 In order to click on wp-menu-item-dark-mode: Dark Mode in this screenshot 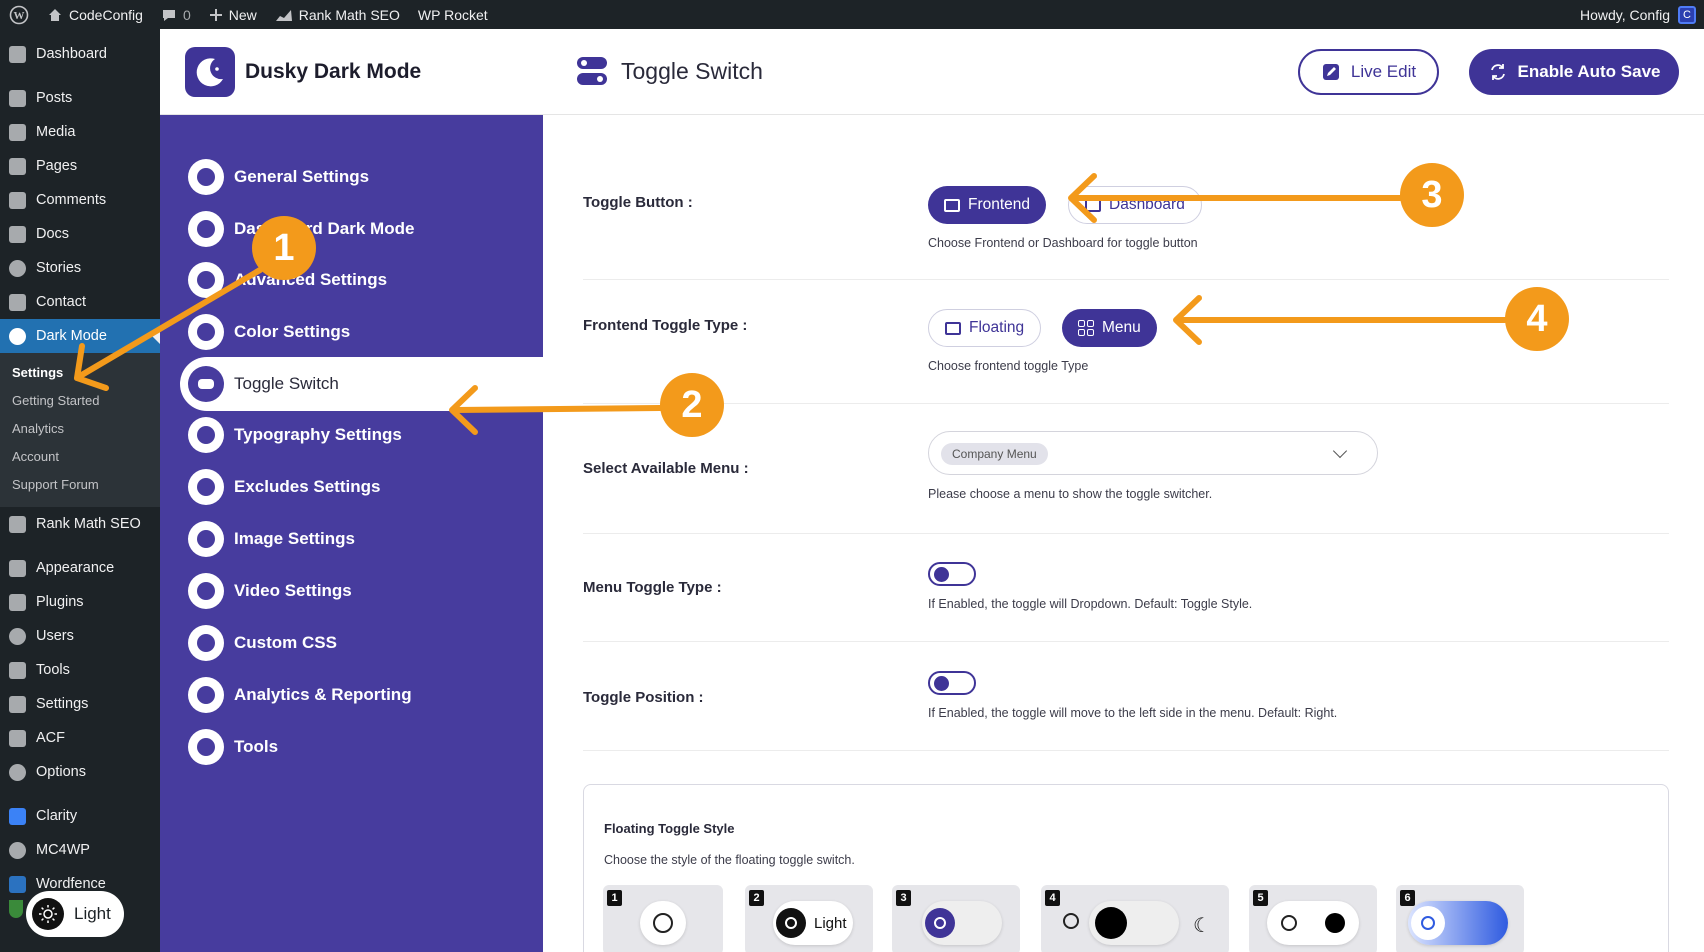, I will do `click(80, 336)`.